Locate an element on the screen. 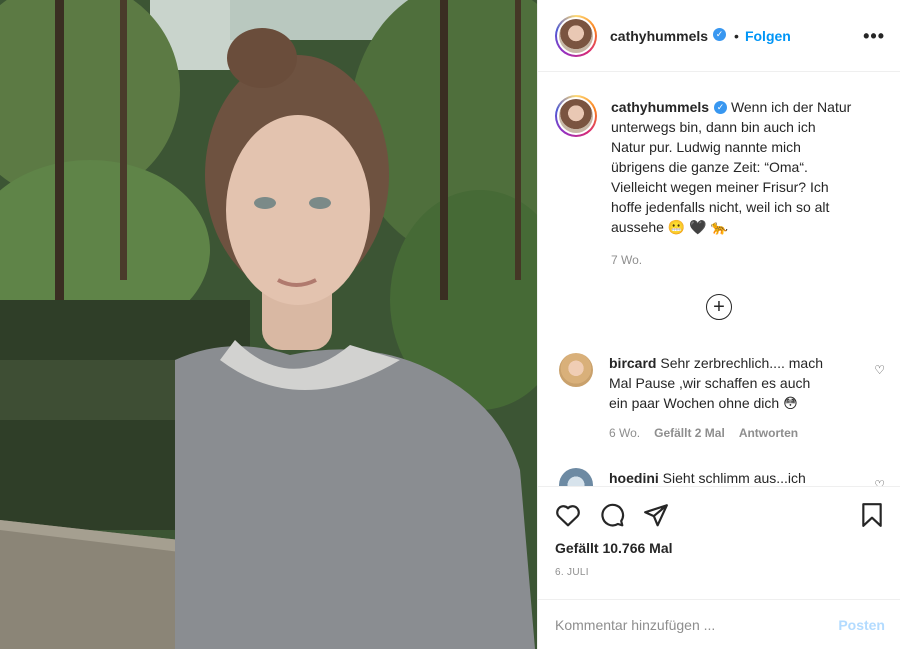 This screenshot has width=900, height=649. comment-meta: 6 Wo. Gefällt 2 Mal Antworten is located at coordinates (728, 433).